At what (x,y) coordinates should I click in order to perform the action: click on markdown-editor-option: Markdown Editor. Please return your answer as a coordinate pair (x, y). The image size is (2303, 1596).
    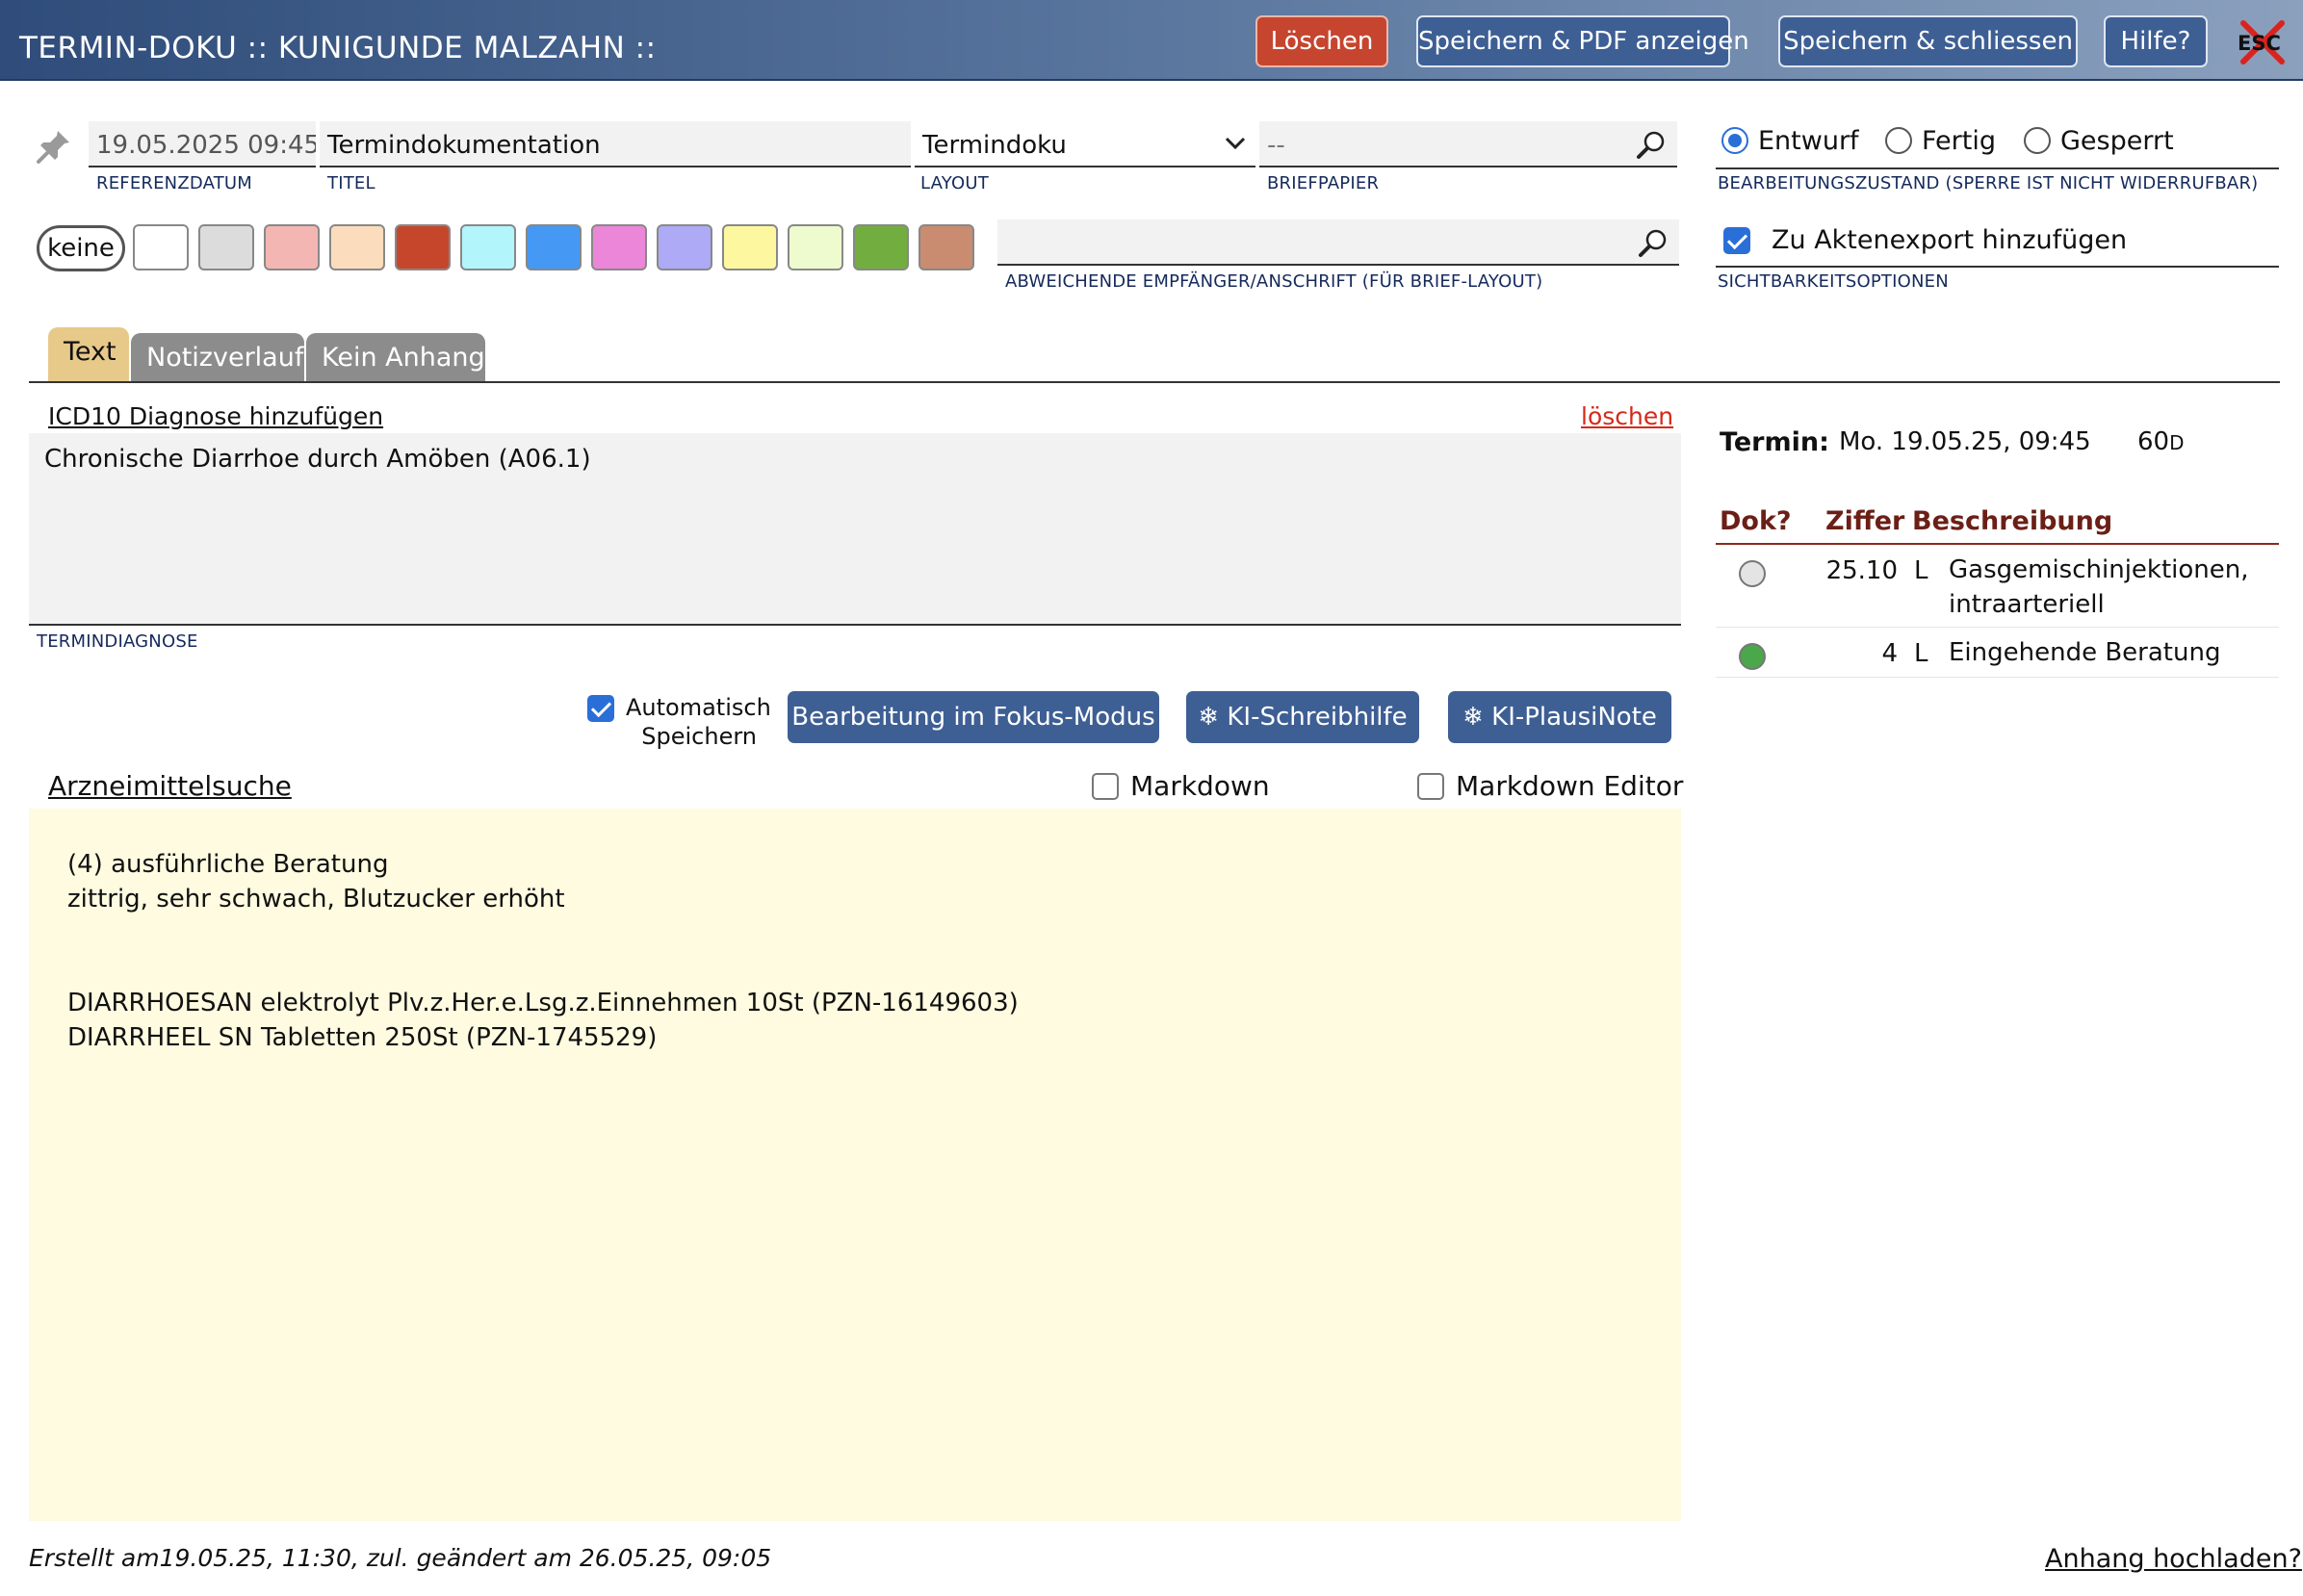
    Looking at the image, I should click on (1550, 786).